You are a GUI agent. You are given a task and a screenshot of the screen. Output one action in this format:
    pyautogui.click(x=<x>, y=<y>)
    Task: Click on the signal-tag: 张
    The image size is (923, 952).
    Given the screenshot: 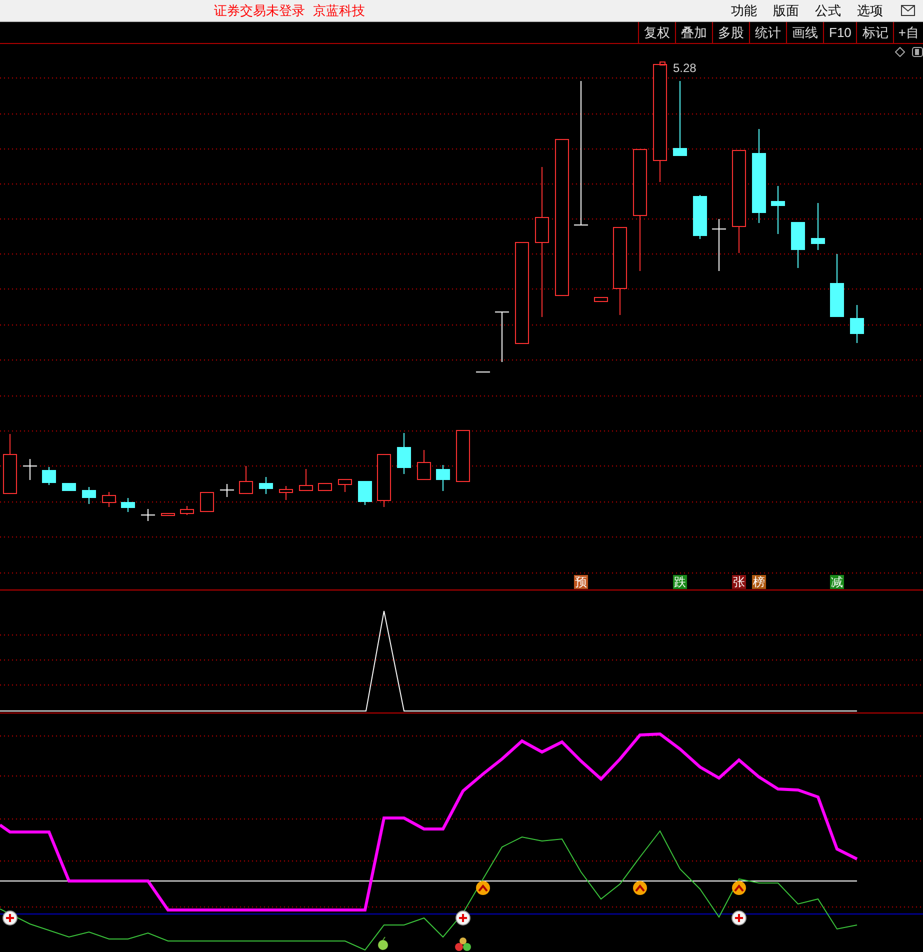 What is the action you would take?
    pyautogui.click(x=739, y=582)
    